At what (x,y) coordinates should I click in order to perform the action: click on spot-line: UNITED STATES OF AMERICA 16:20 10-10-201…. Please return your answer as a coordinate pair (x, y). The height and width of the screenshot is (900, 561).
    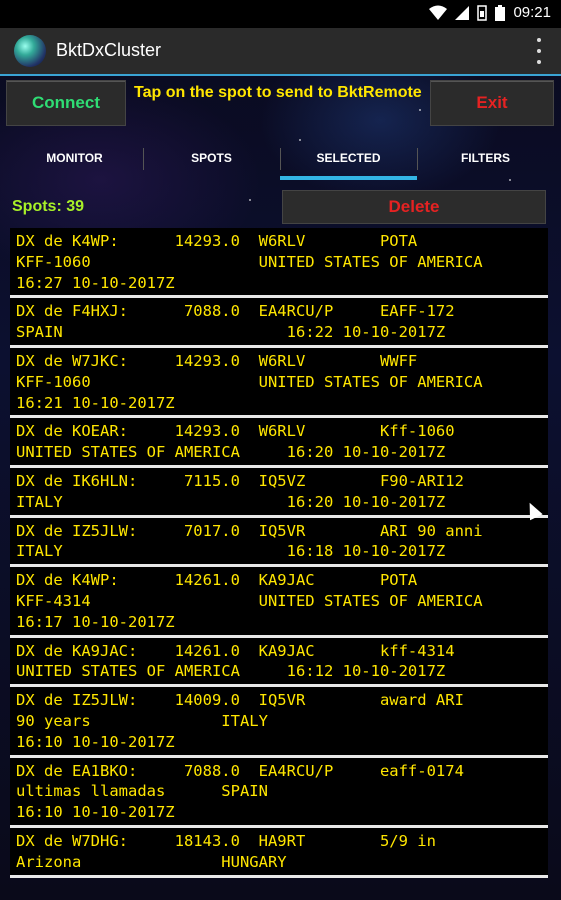
    Looking at the image, I should click on (231, 452).